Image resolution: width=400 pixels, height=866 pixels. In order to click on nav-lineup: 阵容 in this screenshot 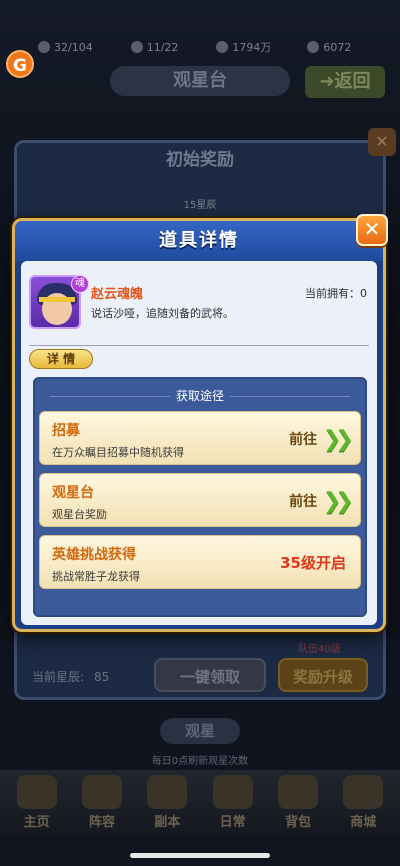, I will do `click(102, 802)`.